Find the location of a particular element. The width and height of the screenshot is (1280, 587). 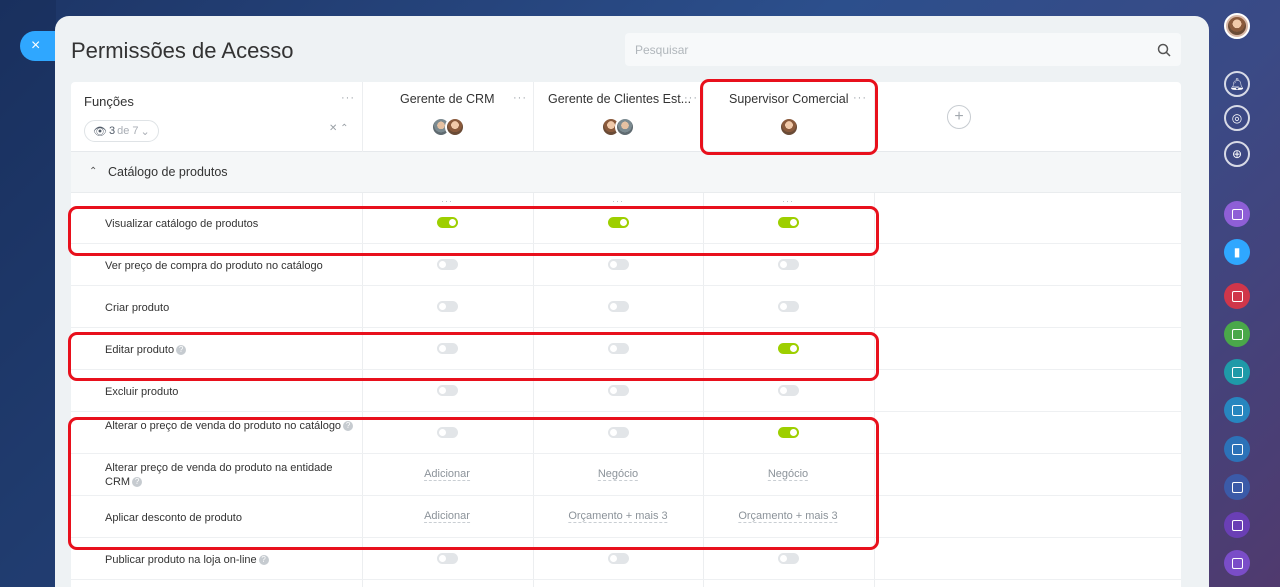

roles-counter-dropdown: 👁 3 de 7 ⌄ is located at coordinates (121, 131).